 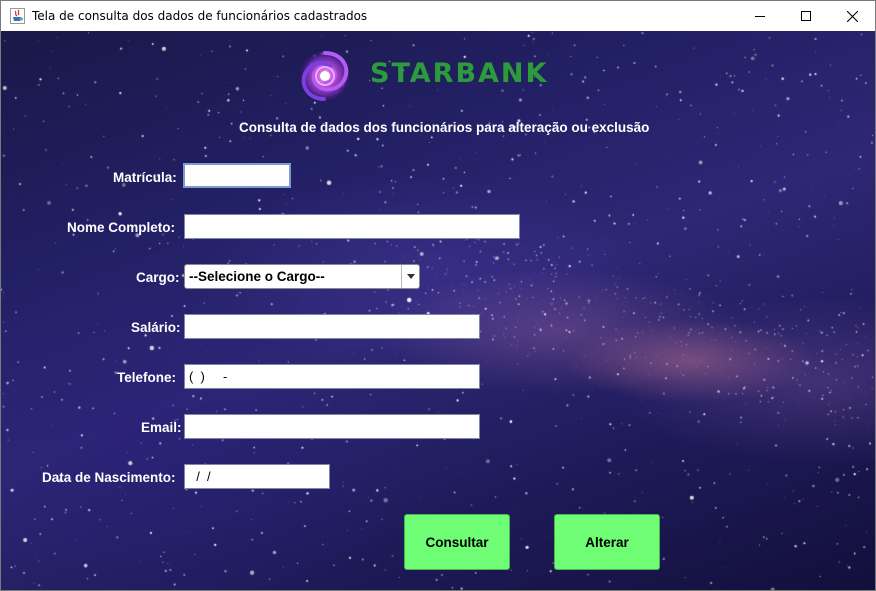 I want to click on maximize-icon, so click(x=806, y=16).